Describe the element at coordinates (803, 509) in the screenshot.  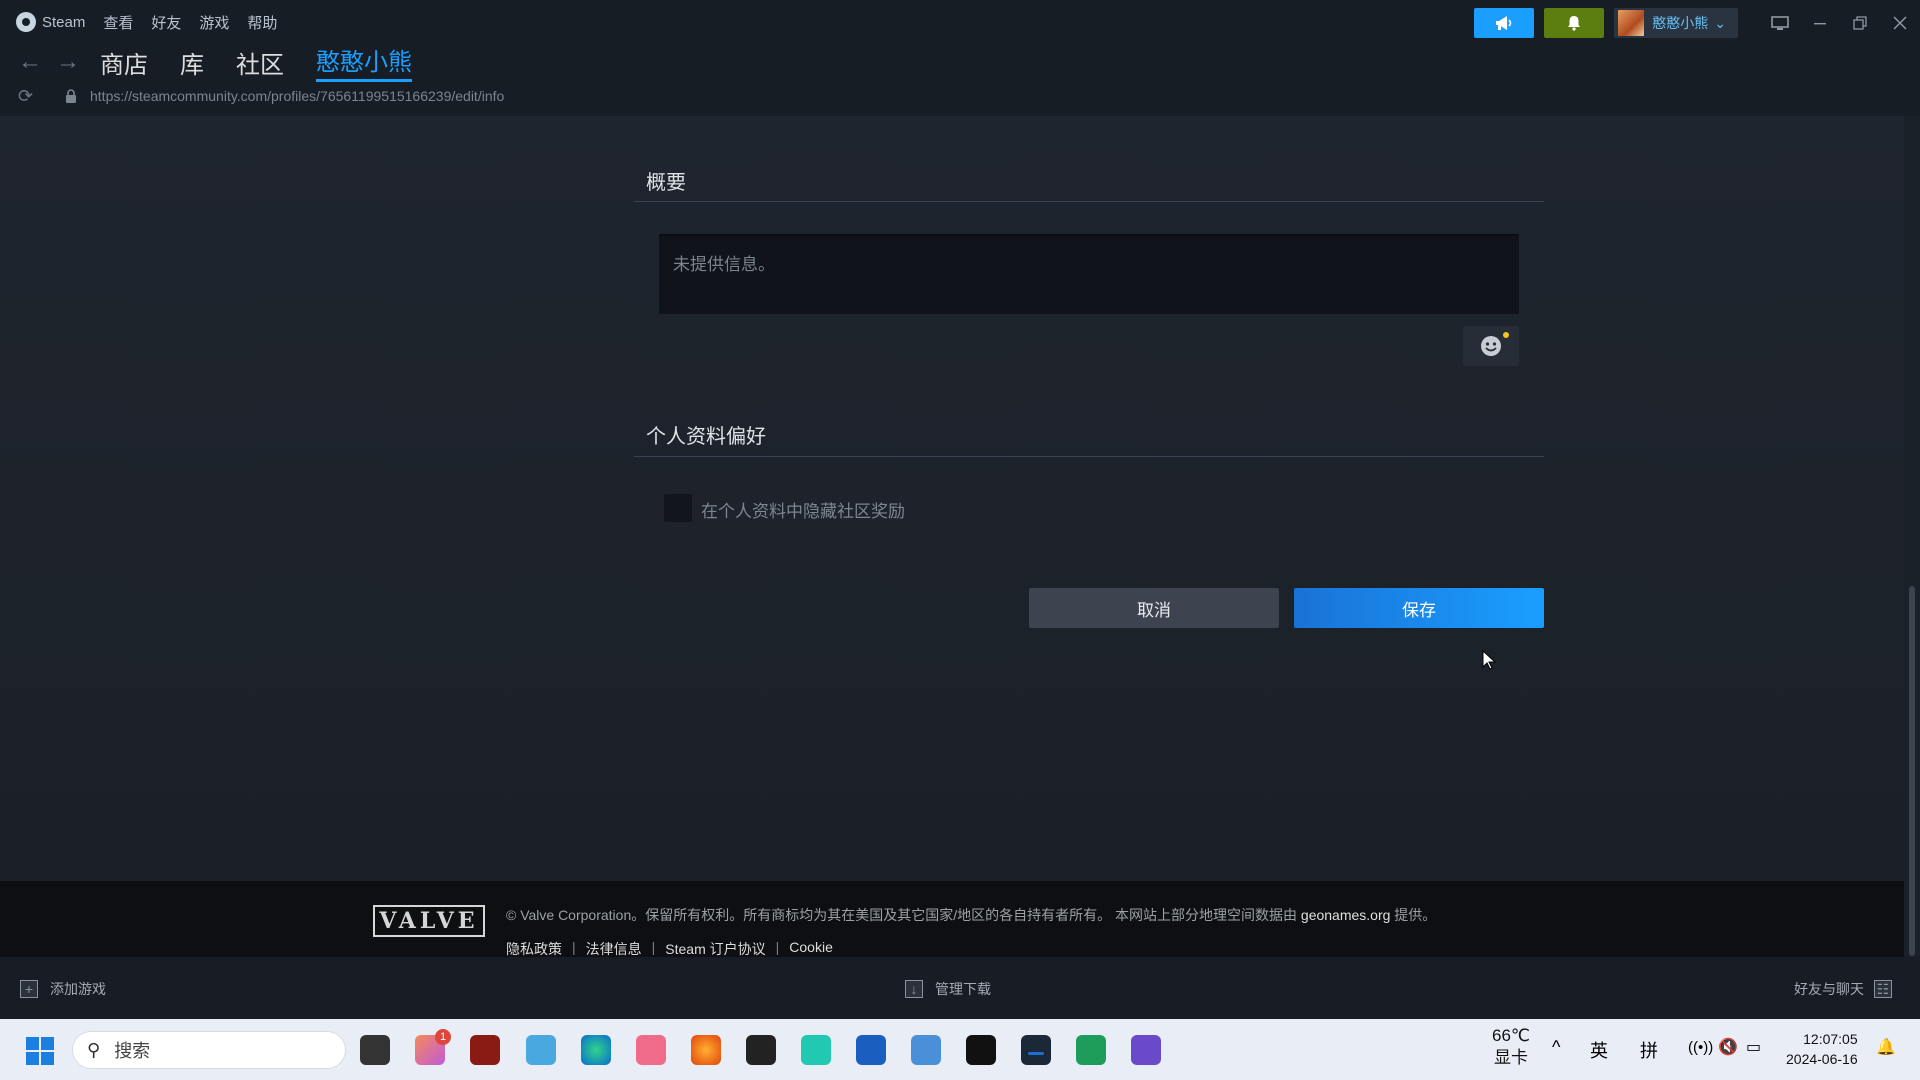
I see `hide-awards-label: 在个人资料中隐藏社区奖励` at that location.